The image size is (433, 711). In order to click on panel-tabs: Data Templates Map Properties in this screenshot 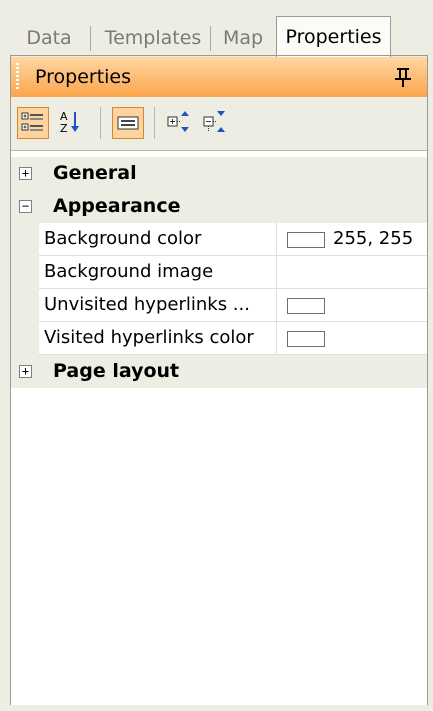, I will do `click(219, 34)`.